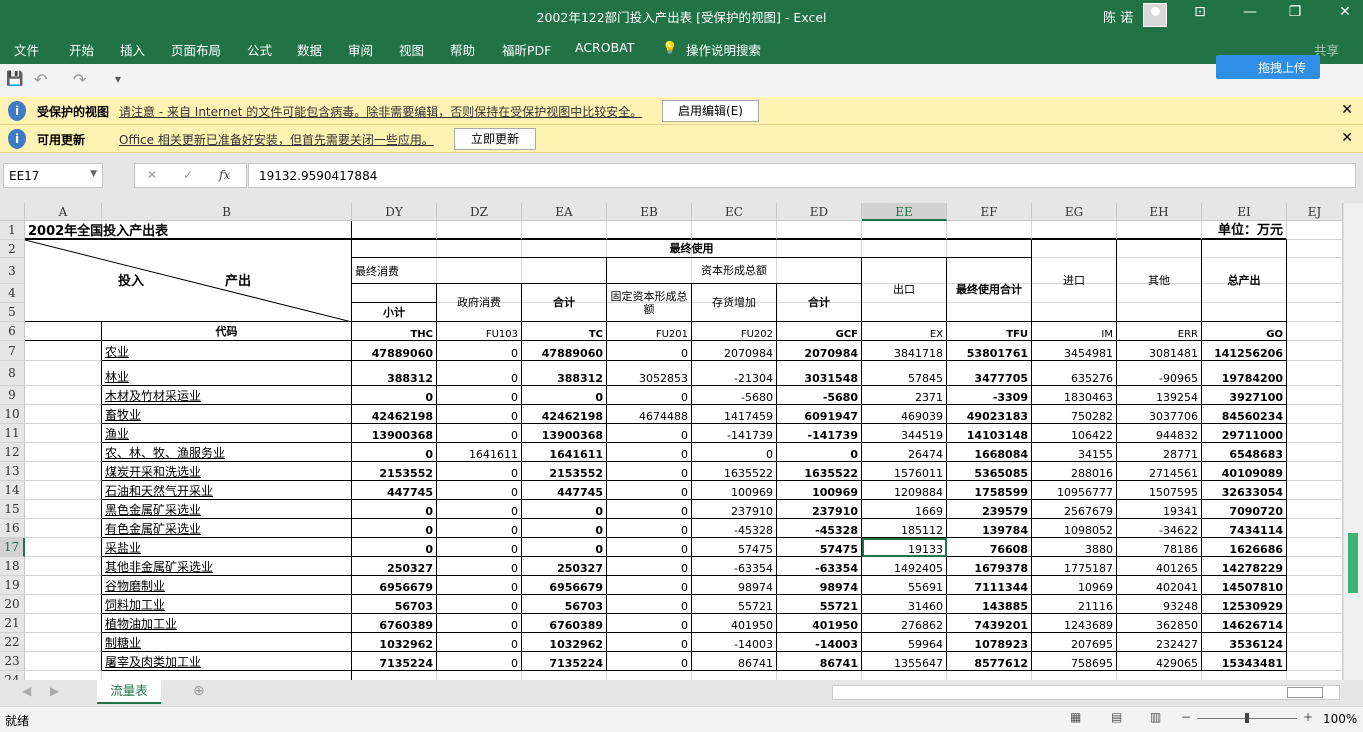 Image resolution: width=1363 pixels, height=732 pixels. What do you see at coordinates (1155, 15) in the screenshot?
I see `avatar` at bounding box center [1155, 15].